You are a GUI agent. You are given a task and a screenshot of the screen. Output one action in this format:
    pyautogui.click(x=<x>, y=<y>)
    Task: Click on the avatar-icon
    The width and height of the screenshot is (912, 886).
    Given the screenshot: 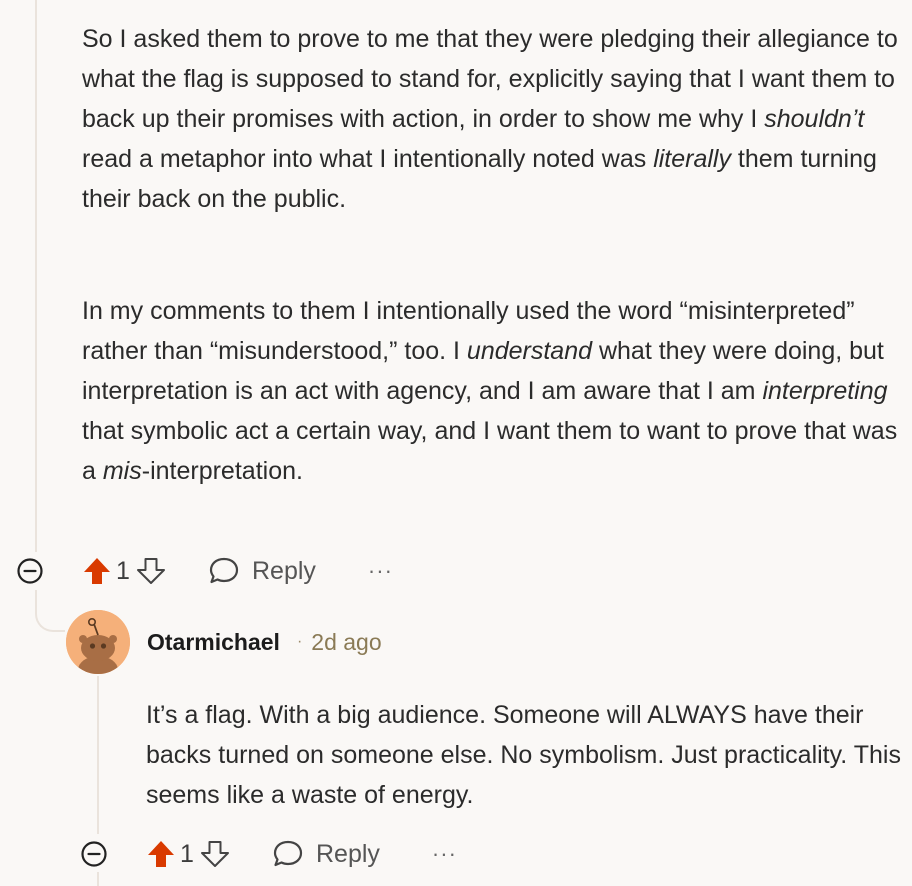 What is the action you would take?
    pyautogui.click(x=98, y=642)
    